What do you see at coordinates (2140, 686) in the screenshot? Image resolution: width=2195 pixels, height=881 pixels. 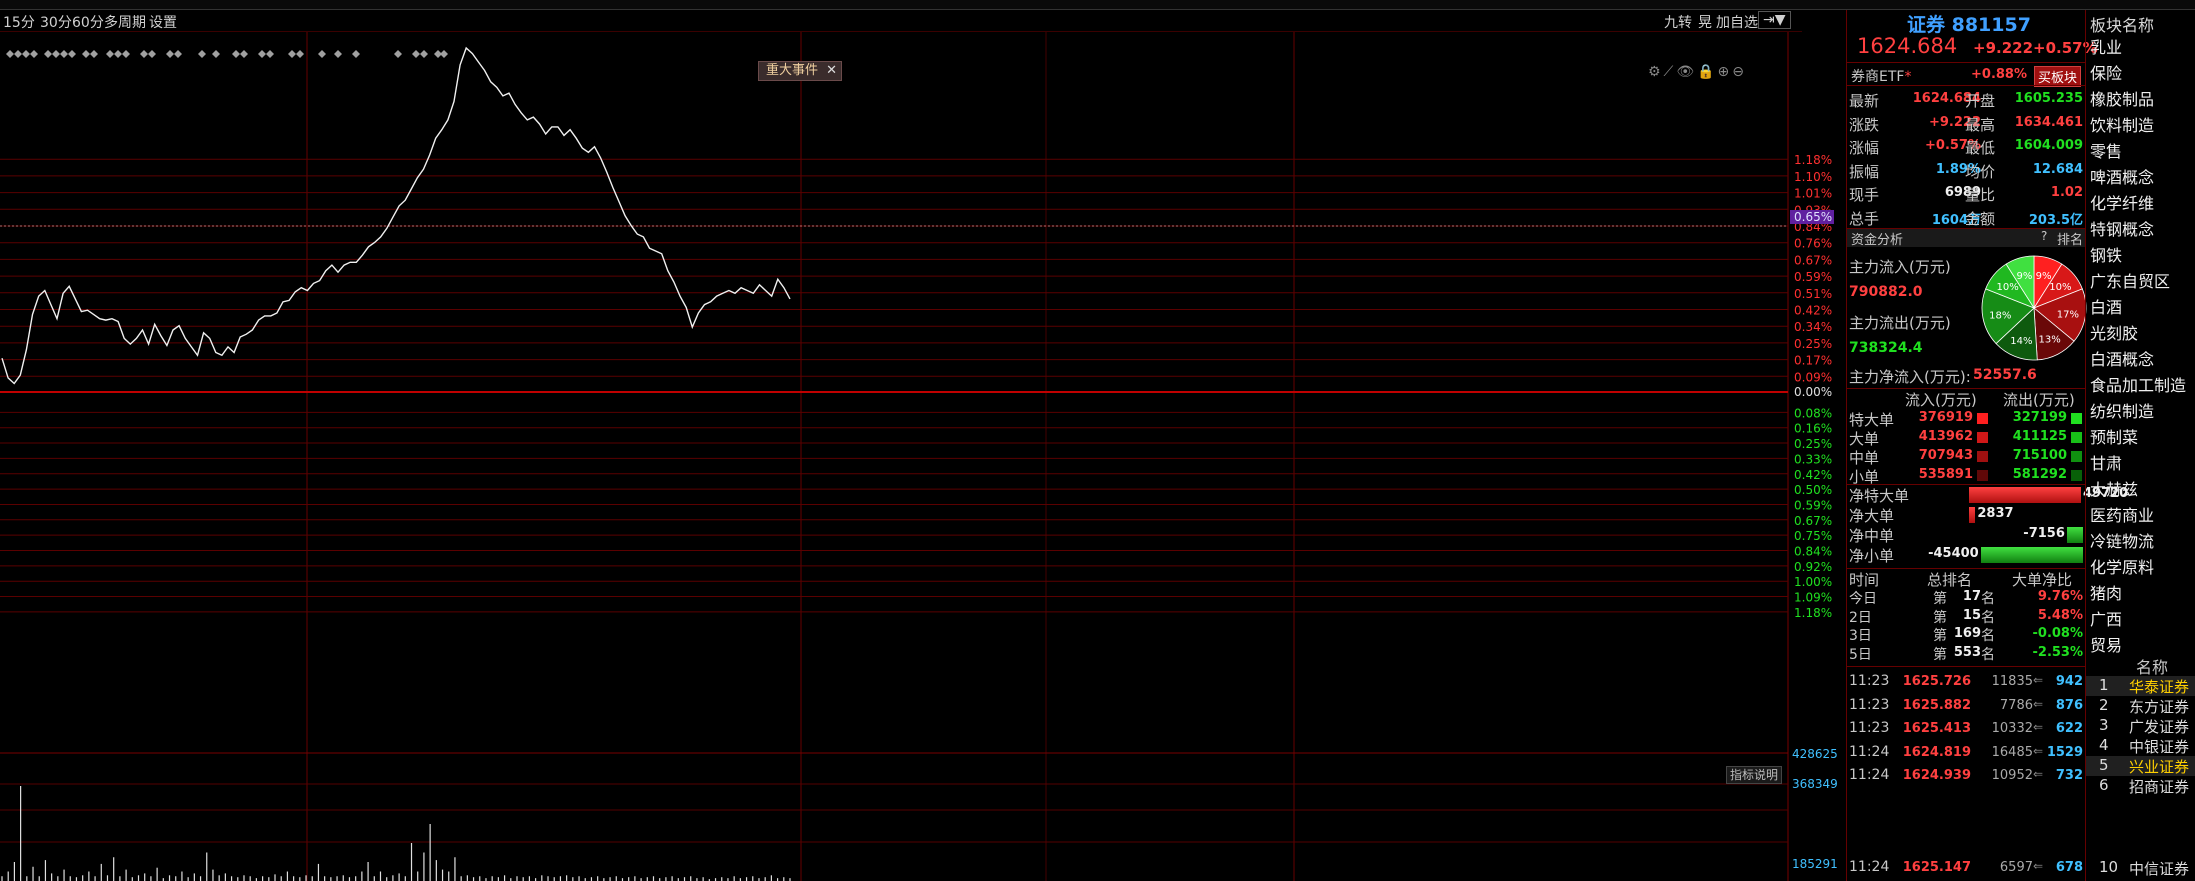 I see `stock-rank-row: 1 华泰证券` at bounding box center [2140, 686].